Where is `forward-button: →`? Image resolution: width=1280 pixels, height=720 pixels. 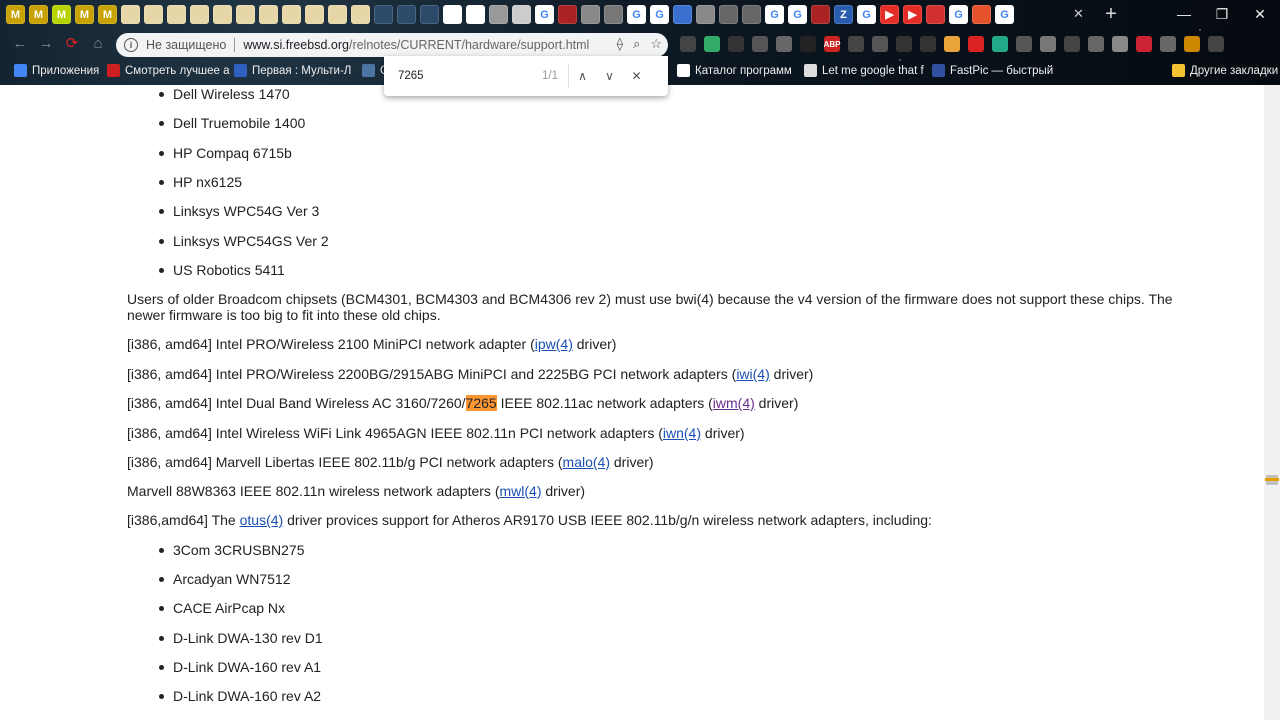 forward-button: → is located at coordinates (46, 44).